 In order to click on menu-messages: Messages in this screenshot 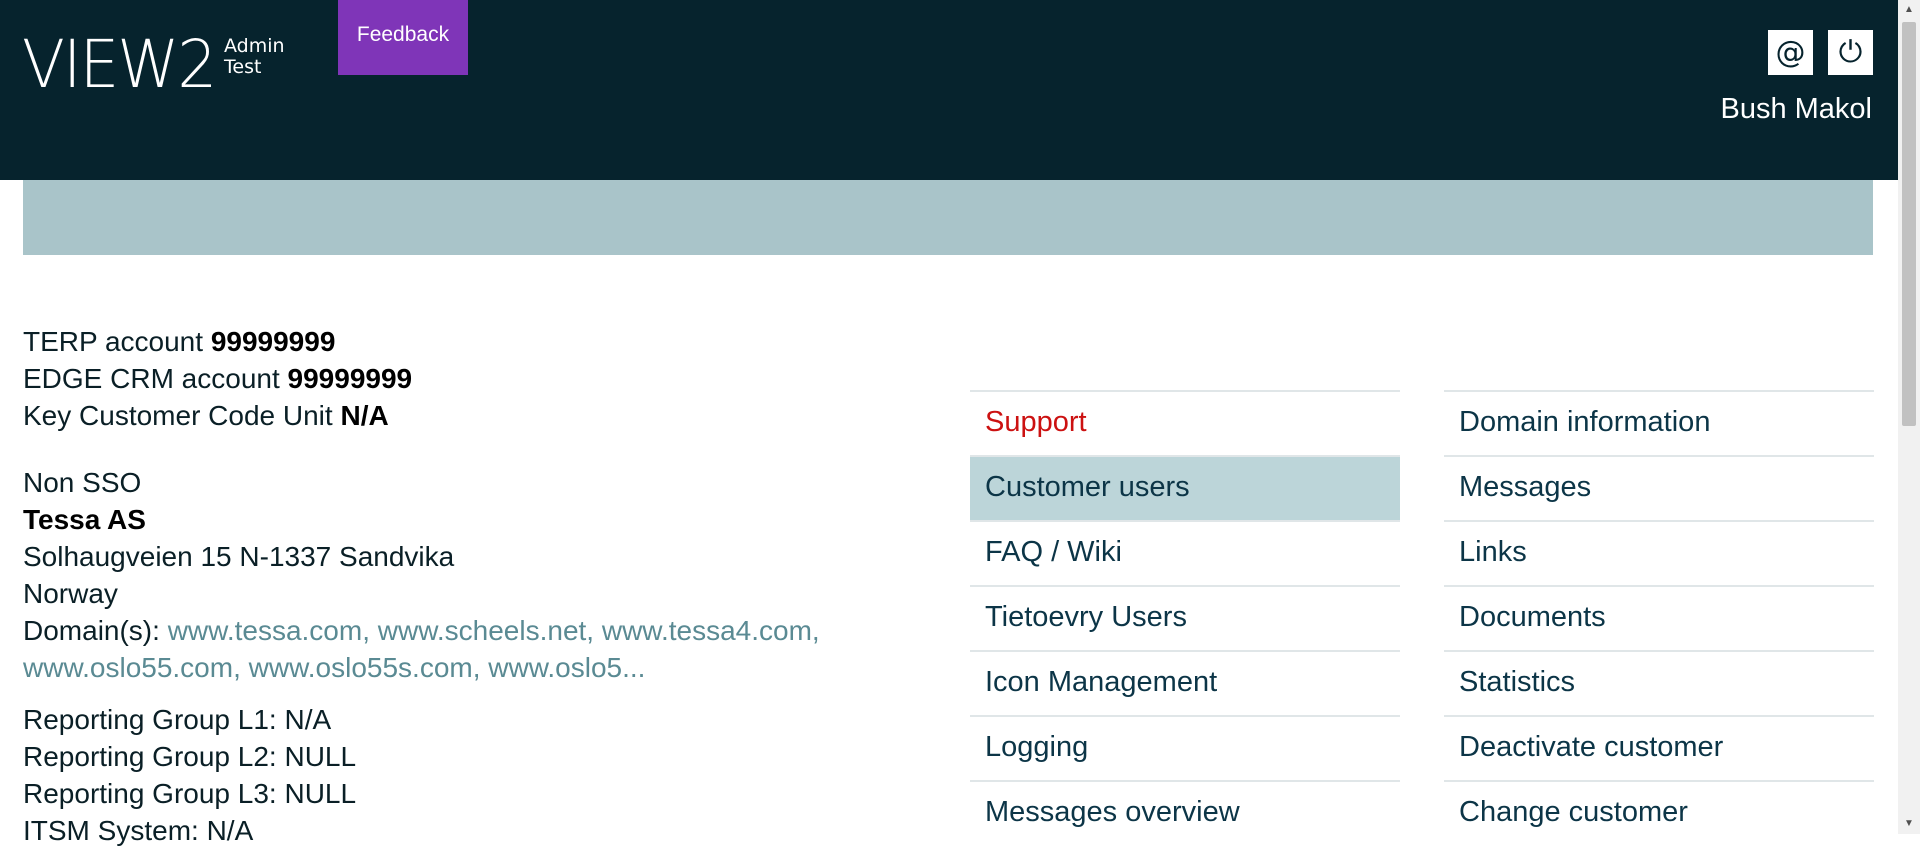, I will do `click(1659, 487)`.